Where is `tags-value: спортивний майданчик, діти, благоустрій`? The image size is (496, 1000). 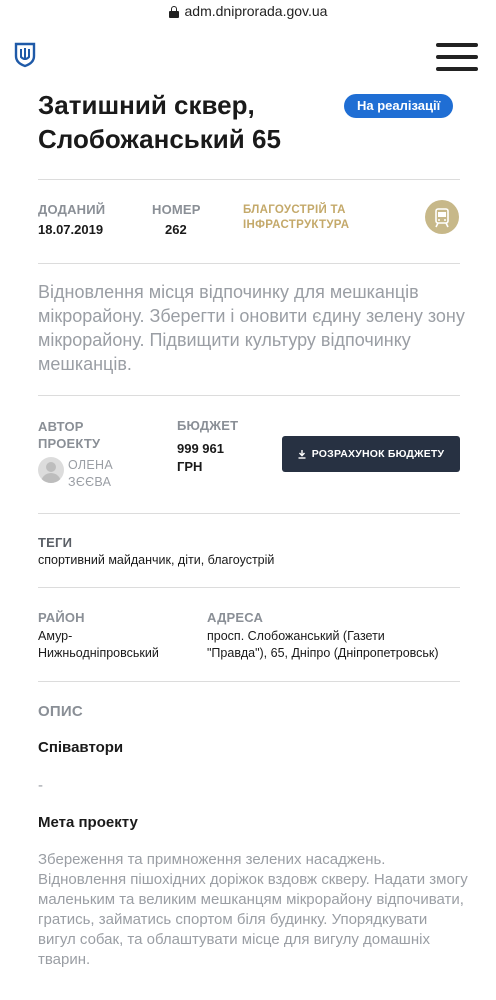 tags-value: спортивний майданчик, діти, благоустрій is located at coordinates (156, 560).